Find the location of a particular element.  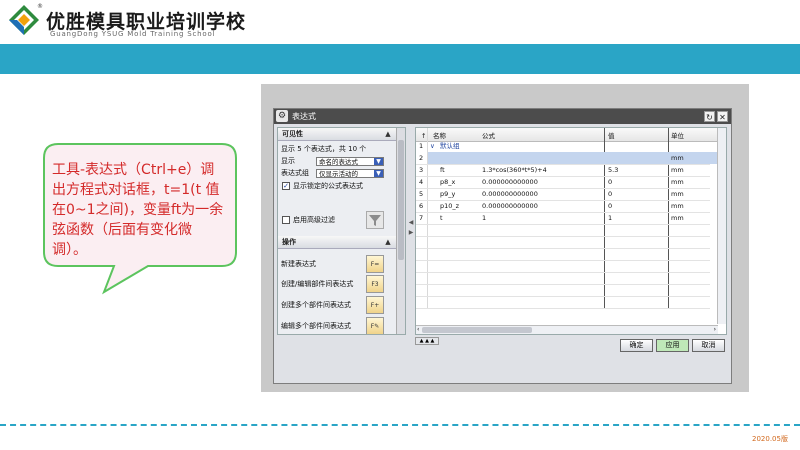

header-value: 值 is located at coordinates (611, 136).